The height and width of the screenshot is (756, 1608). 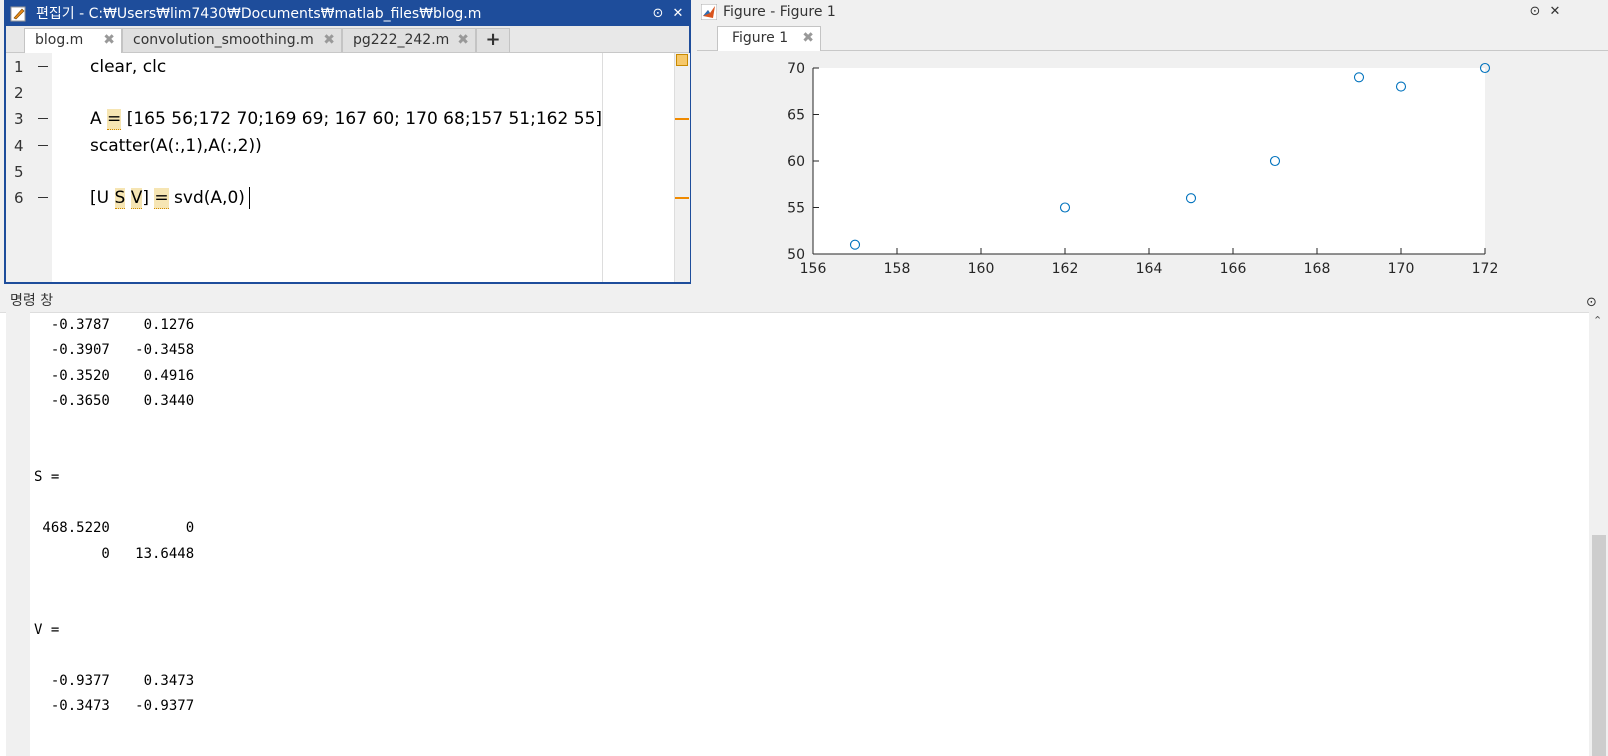 What do you see at coordinates (128, 67) in the screenshot?
I see `code-line: clear, clc` at bounding box center [128, 67].